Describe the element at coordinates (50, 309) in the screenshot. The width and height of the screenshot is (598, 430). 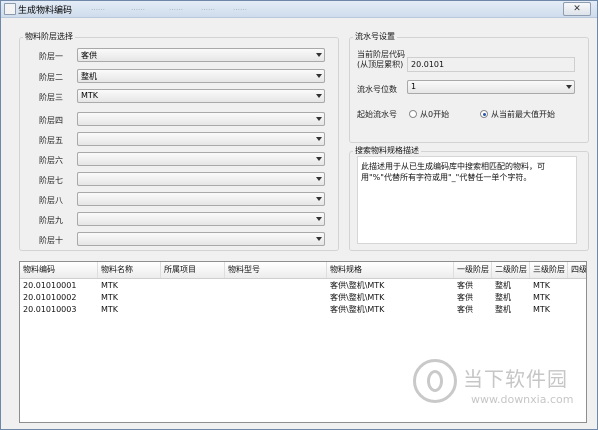
I see `cell-code: 20.01010003` at that location.